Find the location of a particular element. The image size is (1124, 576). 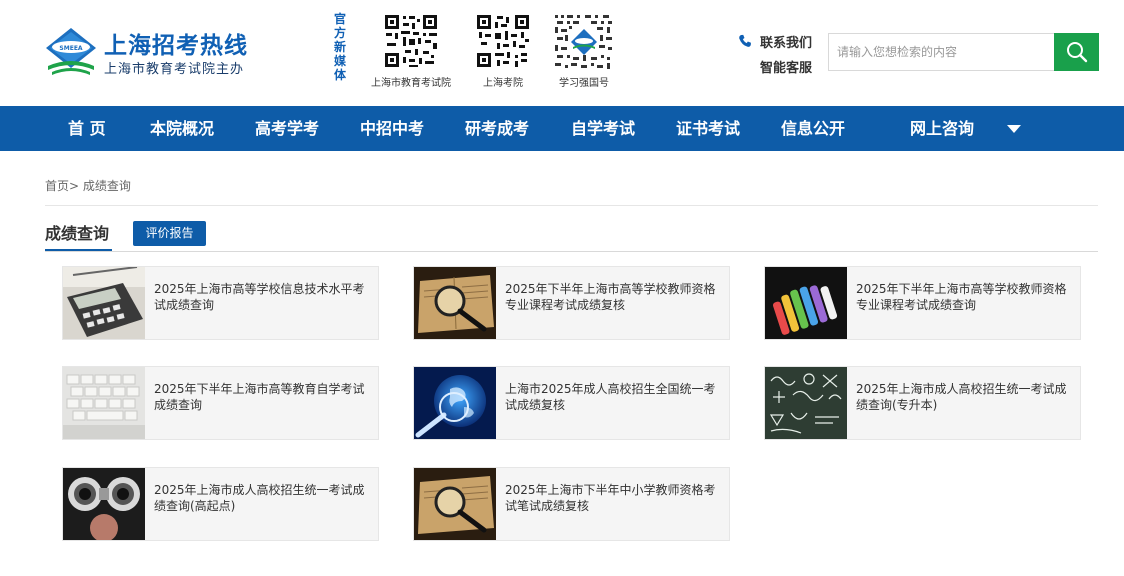

section-title: 成绩查询 is located at coordinates (77, 233).